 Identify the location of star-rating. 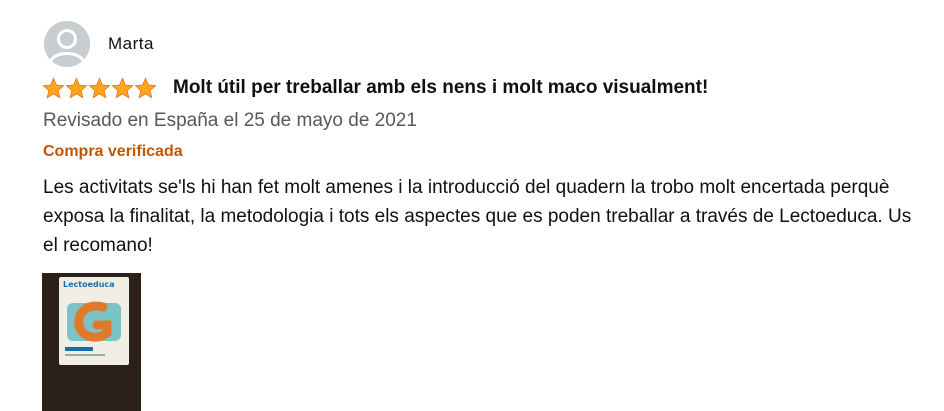
(99, 88).